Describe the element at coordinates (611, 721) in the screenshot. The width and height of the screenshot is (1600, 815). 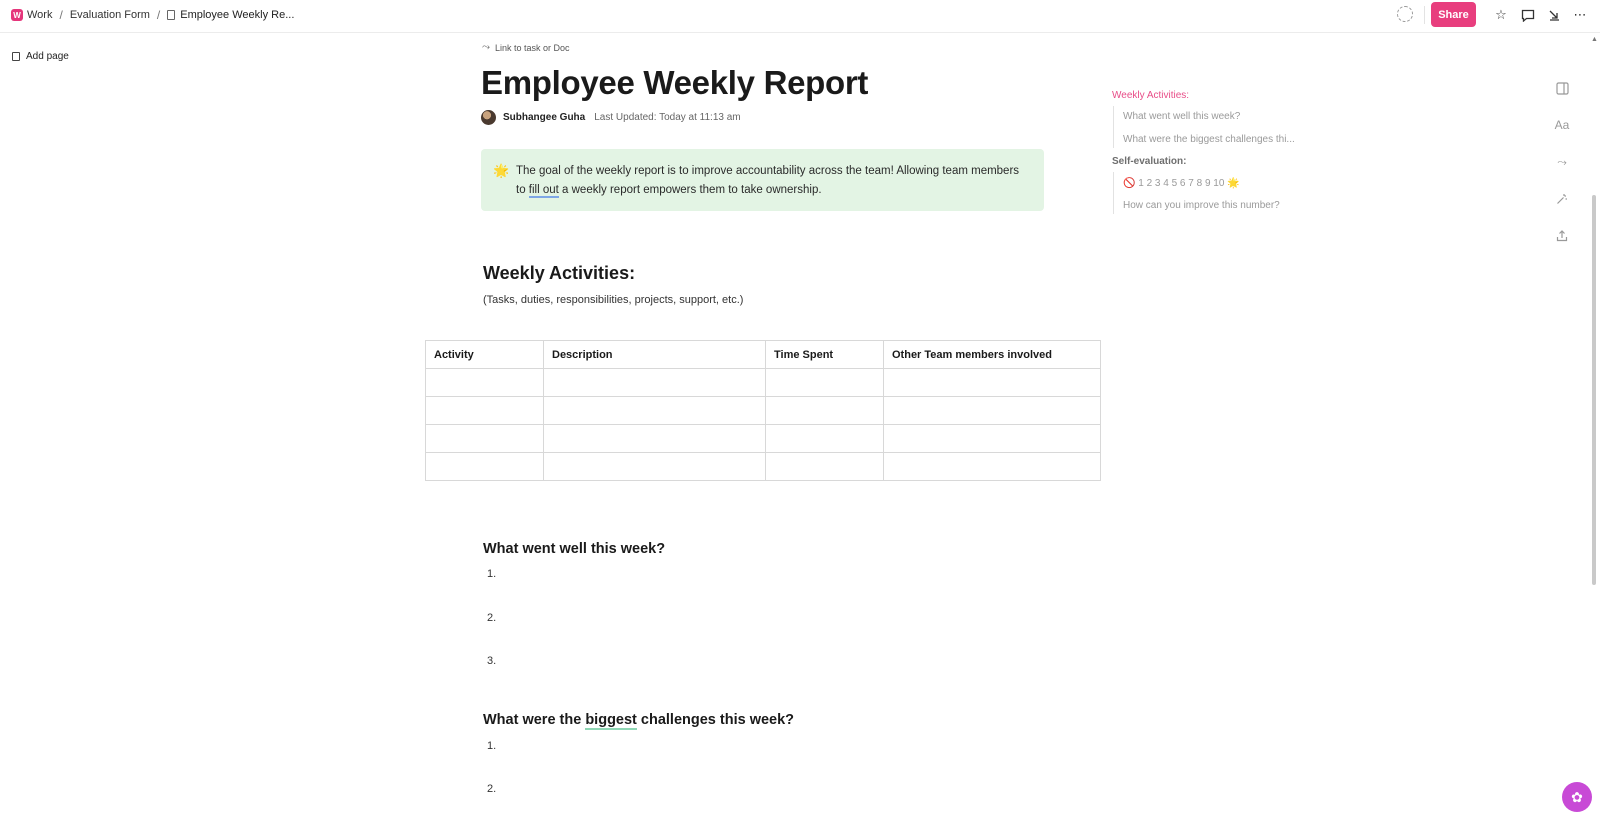
I see `heading-underlined-word: biggest` at that location.